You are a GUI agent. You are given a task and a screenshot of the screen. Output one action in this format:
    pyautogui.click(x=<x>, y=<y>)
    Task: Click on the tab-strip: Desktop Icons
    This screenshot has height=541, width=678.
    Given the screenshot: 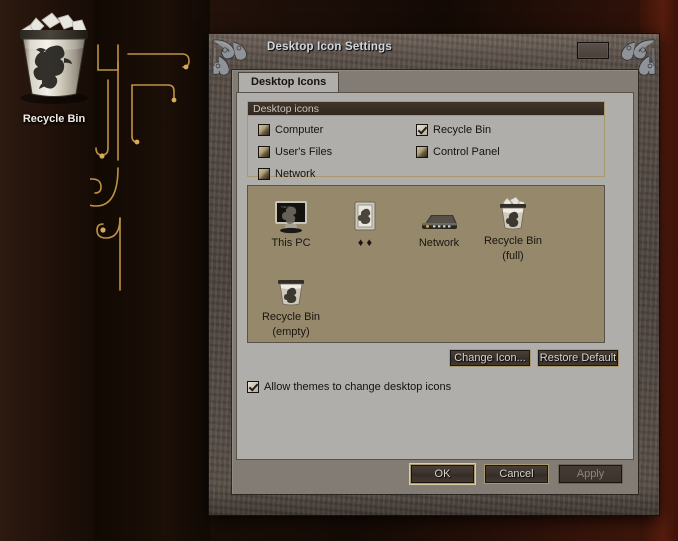 What is the action you would take?
    pyautogui.click(x=435, y=81)
    